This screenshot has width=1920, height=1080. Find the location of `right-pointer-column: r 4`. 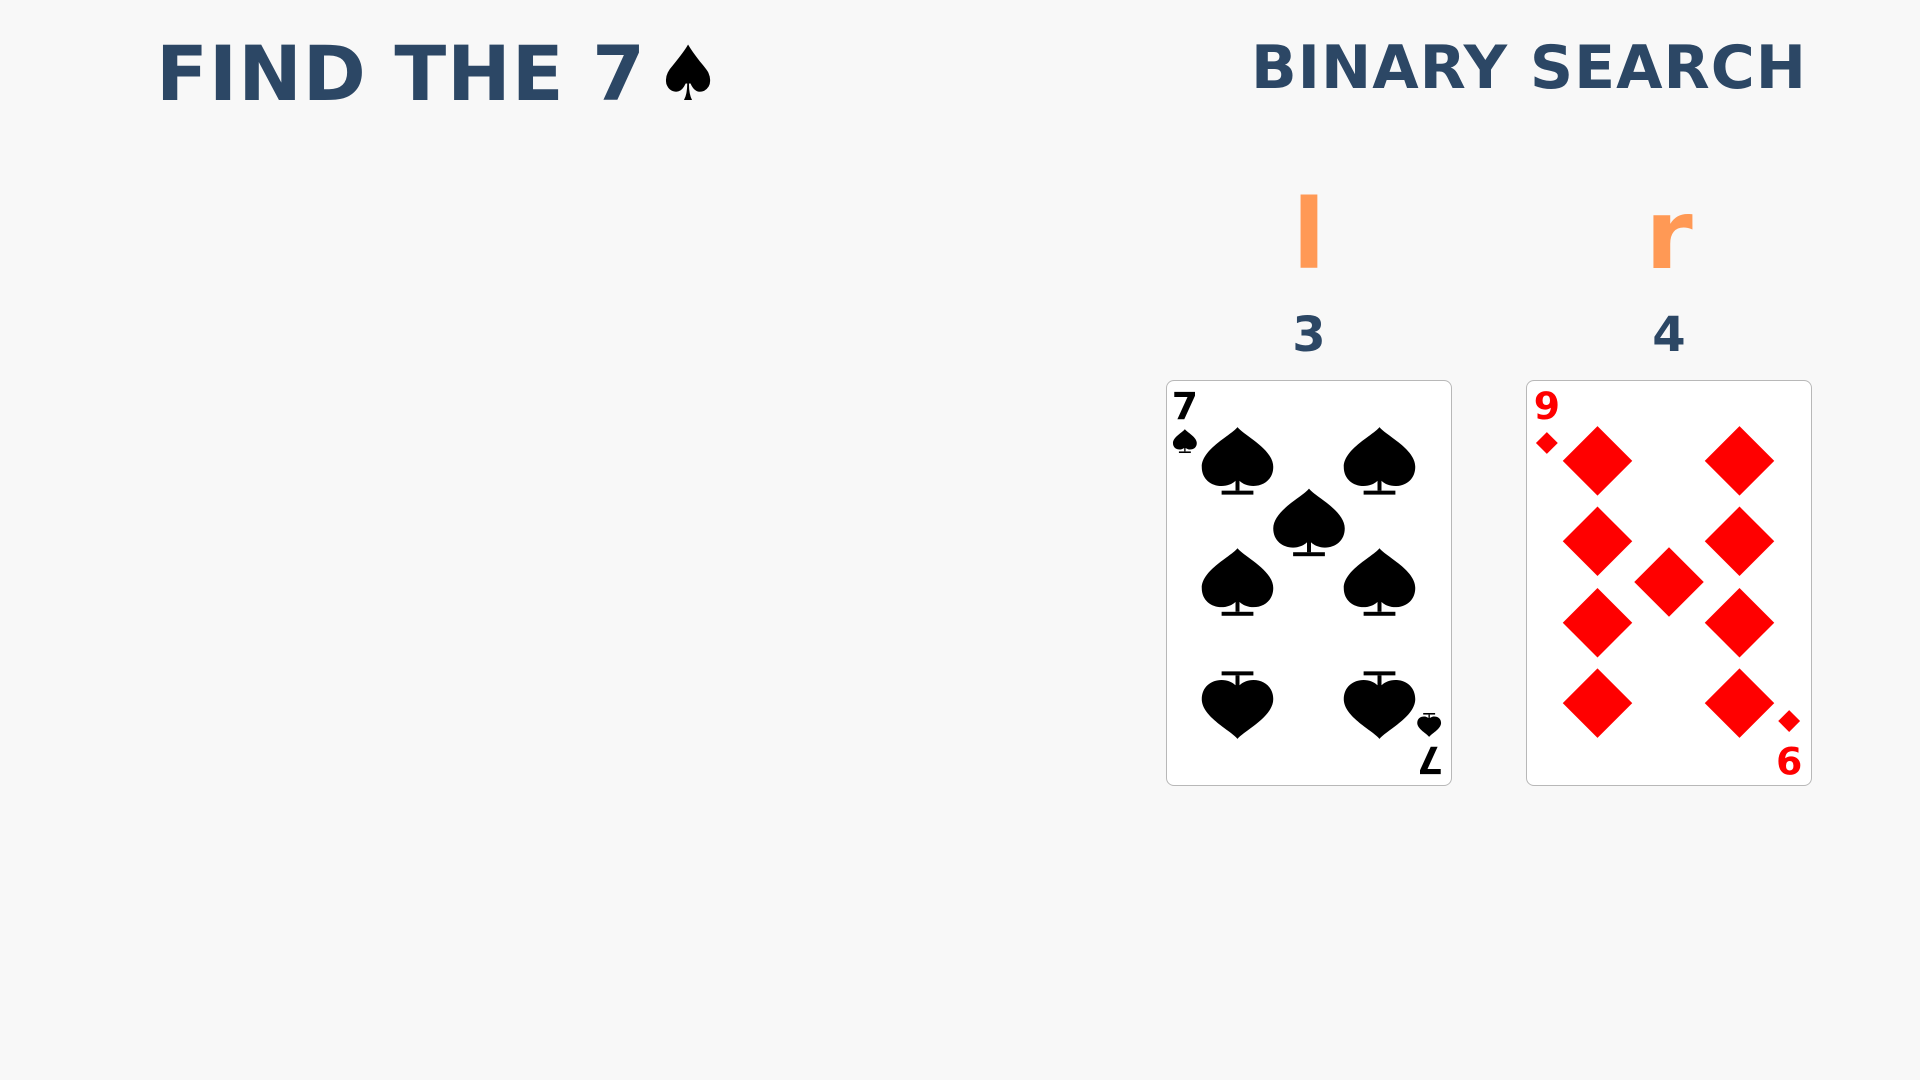

right-pointer-column: r 4 is located at coordinates (1669, 280).